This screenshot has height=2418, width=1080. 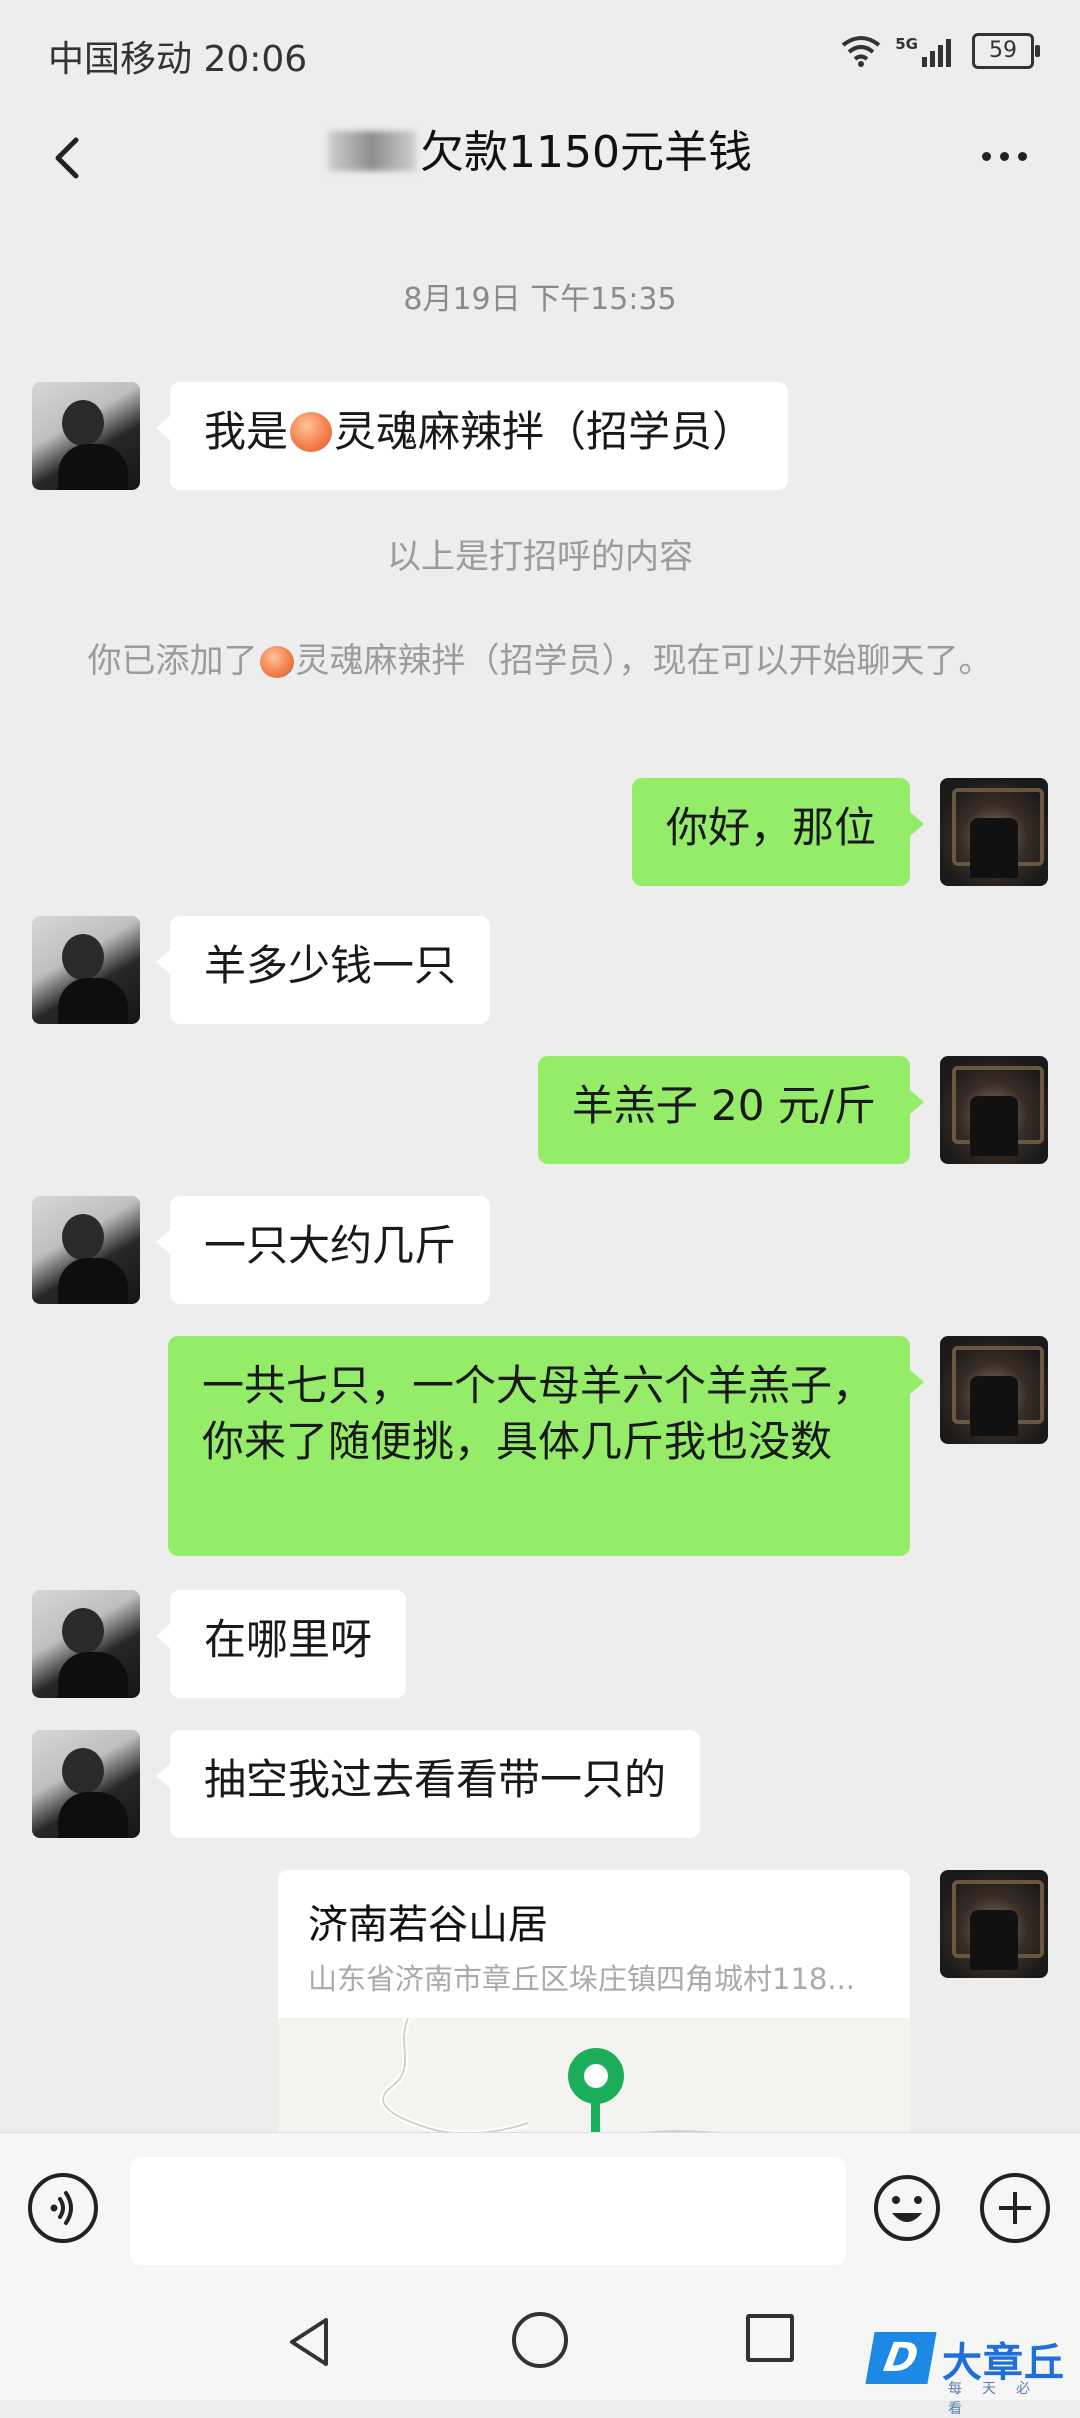 I want to click on chat-title: 欠款1150元羊钱, so click(x=540, y=148).